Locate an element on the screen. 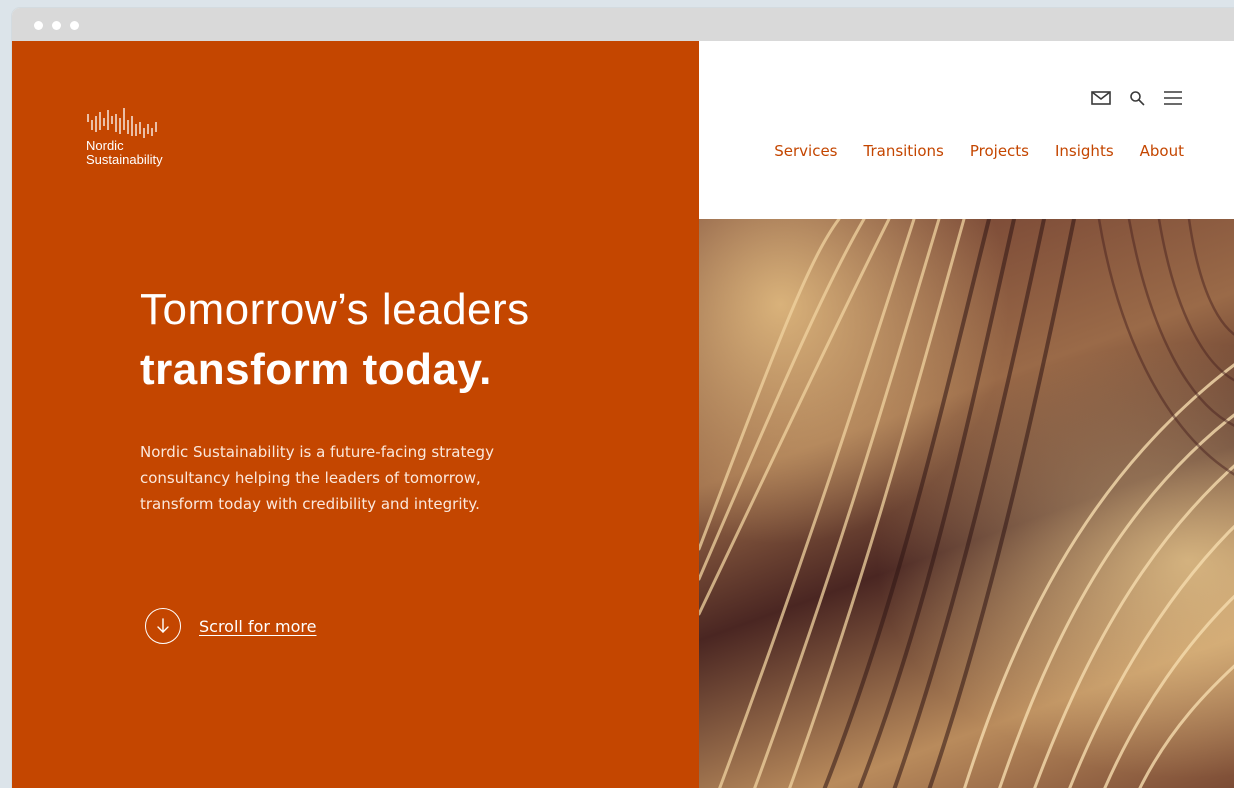  window-dot-close is located at coordinates (38, 25).